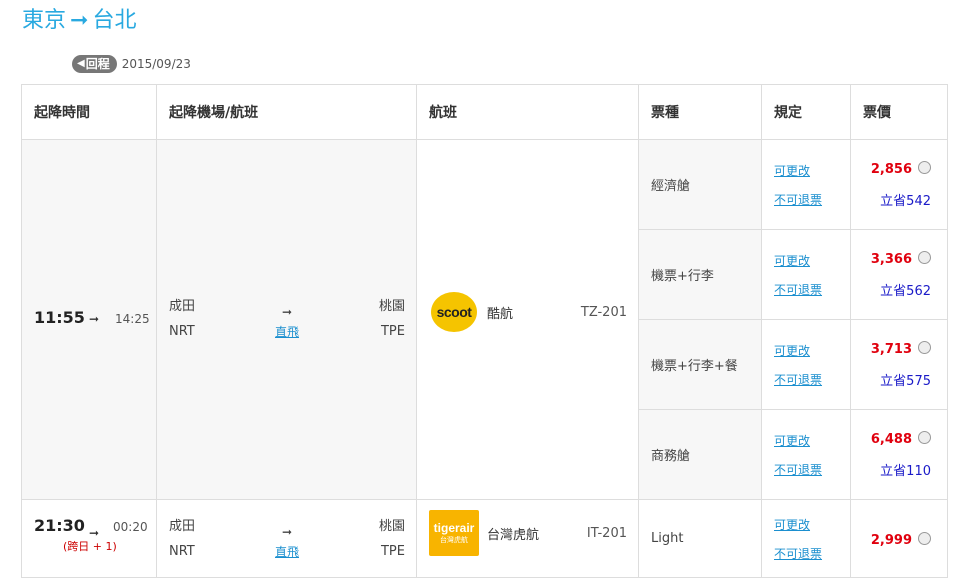 The width and height of the screenshot is (970, 588). I want to click on header-rules: 規定, so click(806, 112).